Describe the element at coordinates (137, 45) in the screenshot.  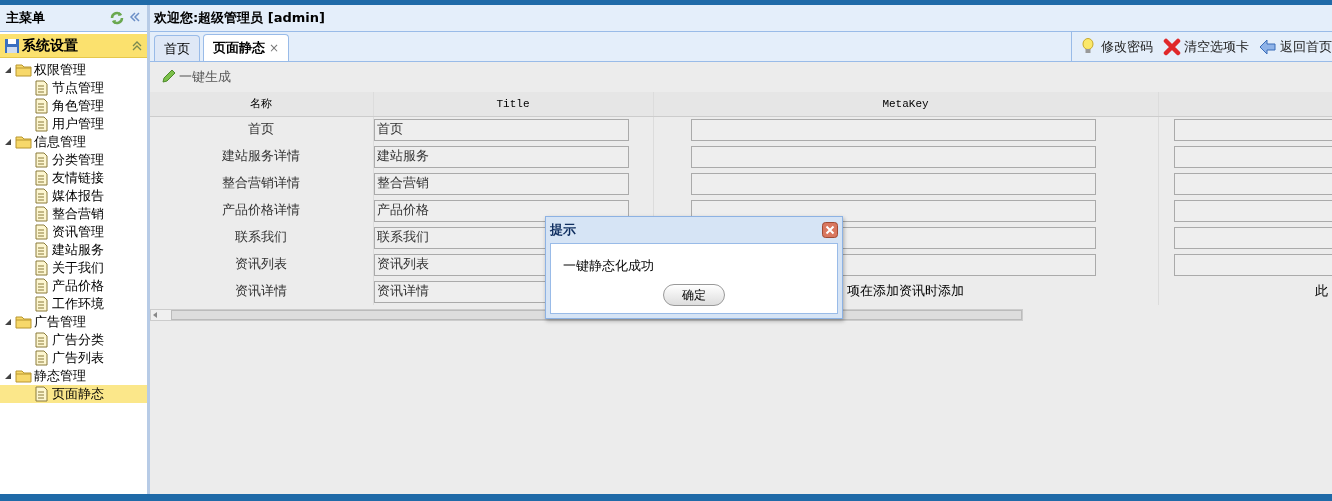
I see `collapse-up-icon` at that location.